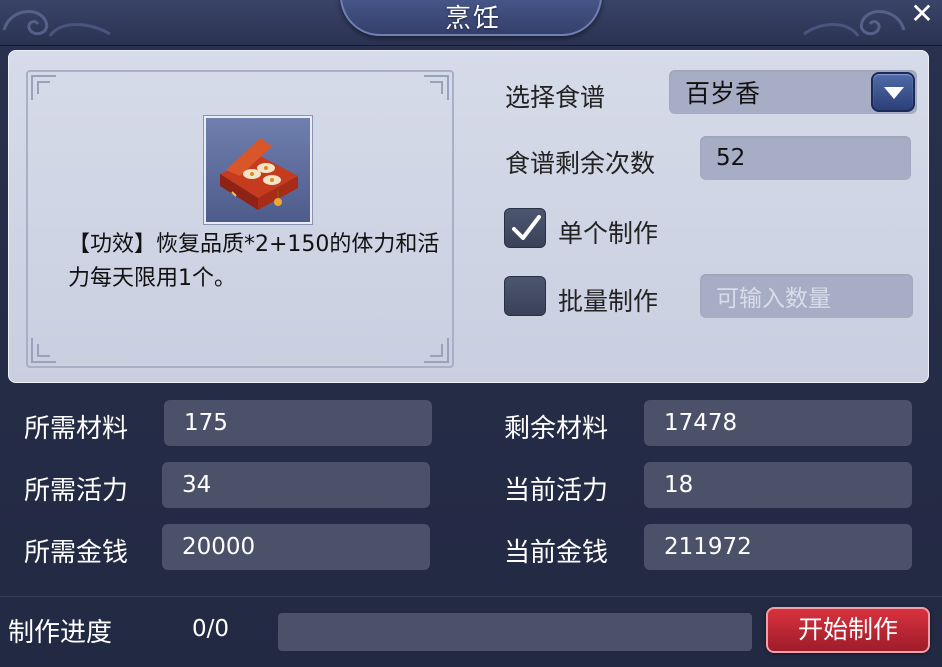 This screenshot has height=667, width=942. Describe the element at coordinates (778, 423) in the screenshot. I see `remaining-materials-field: 17478` at that location.